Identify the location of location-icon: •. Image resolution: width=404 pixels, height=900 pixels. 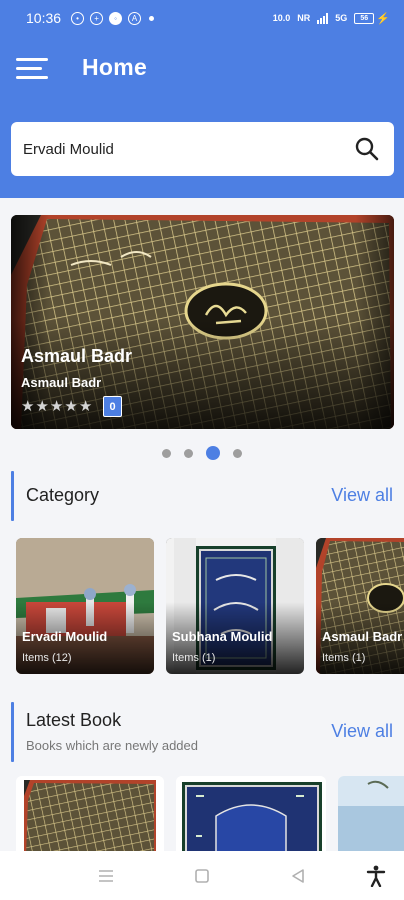
(78, 18).